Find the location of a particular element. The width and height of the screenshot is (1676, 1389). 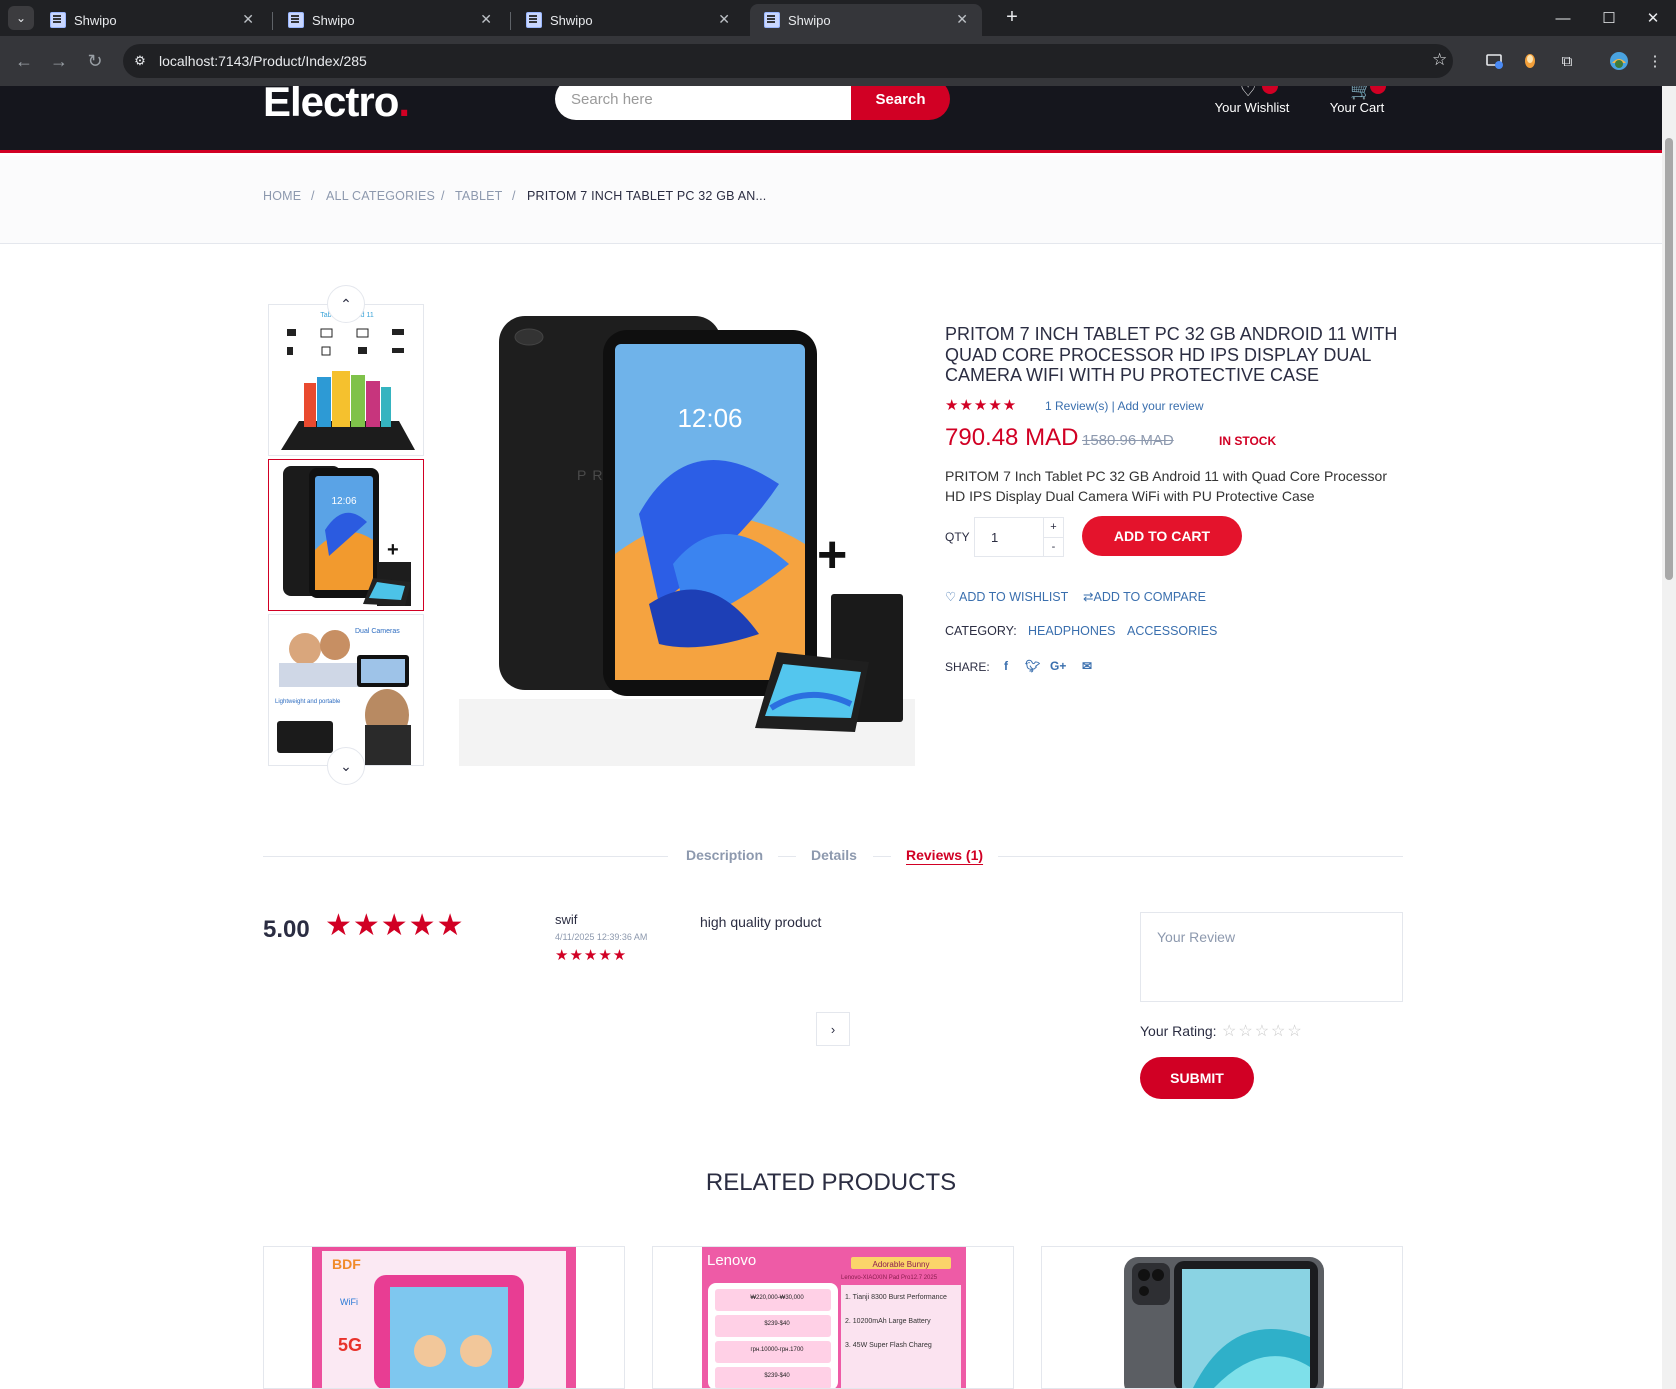

maximize-button: ☐ is located at coordinates (1609, 18).